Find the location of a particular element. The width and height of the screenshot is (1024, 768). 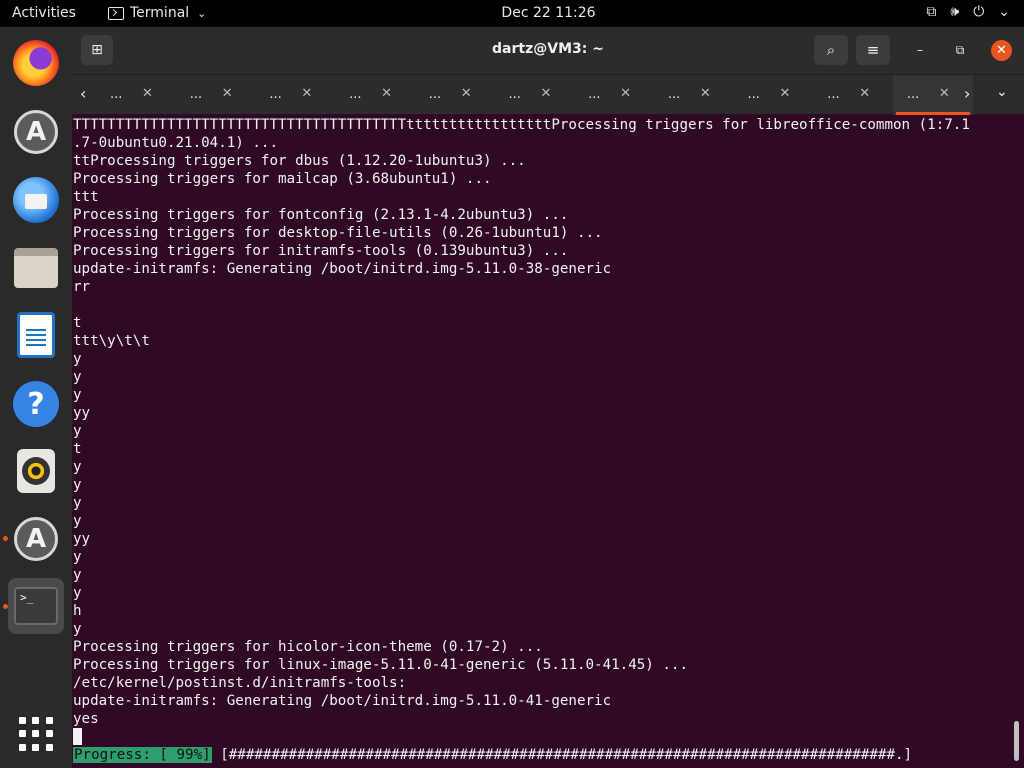

software-center-icon: A is located at coordinates (36, 132).